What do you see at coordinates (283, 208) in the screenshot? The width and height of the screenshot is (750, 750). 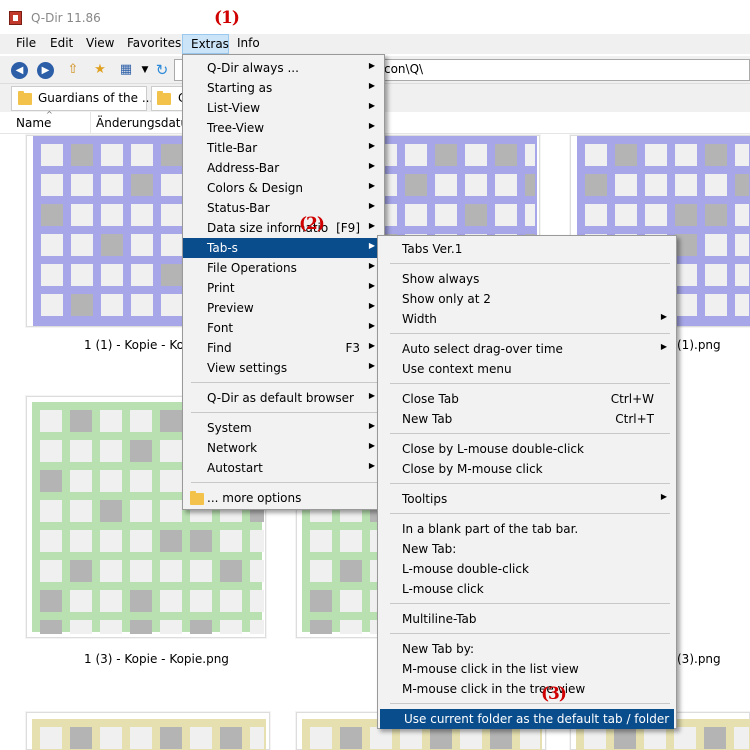 I see `extras-menu-item: Status-Bar ▶` at bounding box center [283, 208].